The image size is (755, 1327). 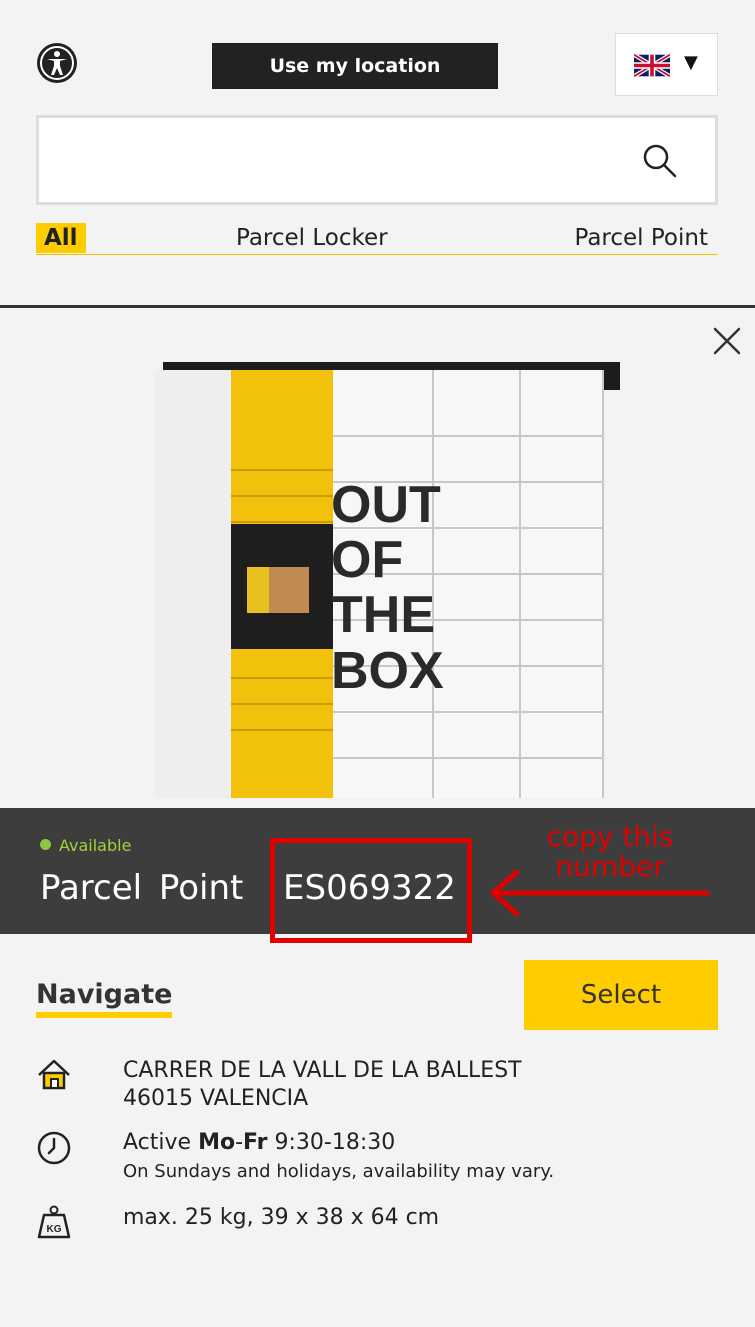 I want to click on language-selector: ▼, so click(x=666, y=64).